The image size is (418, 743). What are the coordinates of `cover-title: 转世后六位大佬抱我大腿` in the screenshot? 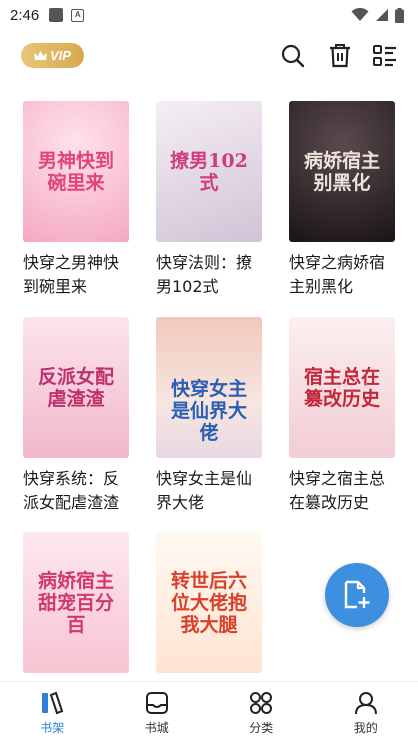 It's located at (208, 602).